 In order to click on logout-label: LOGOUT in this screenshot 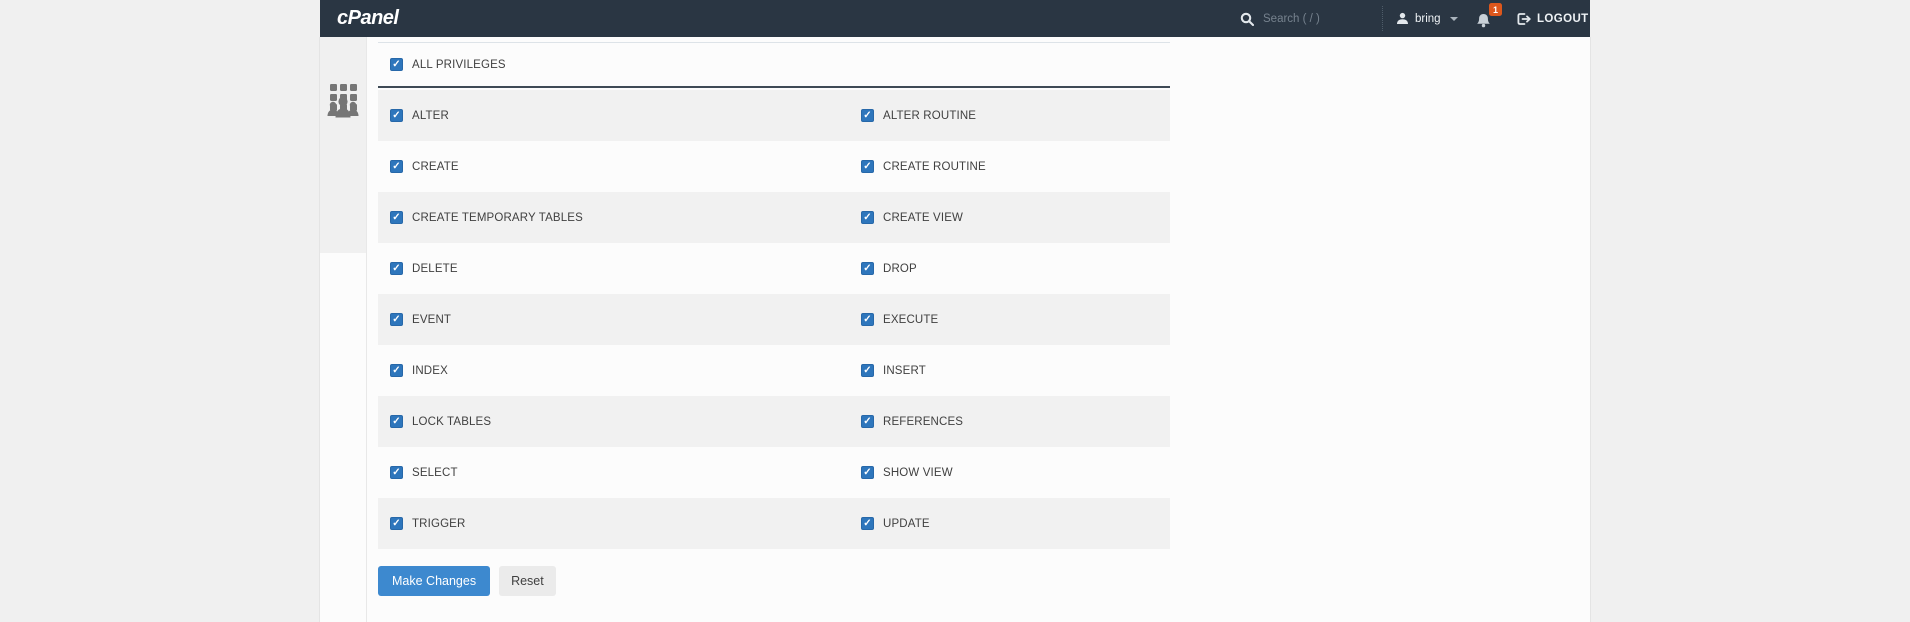, I will do `click(1563, 18)`.